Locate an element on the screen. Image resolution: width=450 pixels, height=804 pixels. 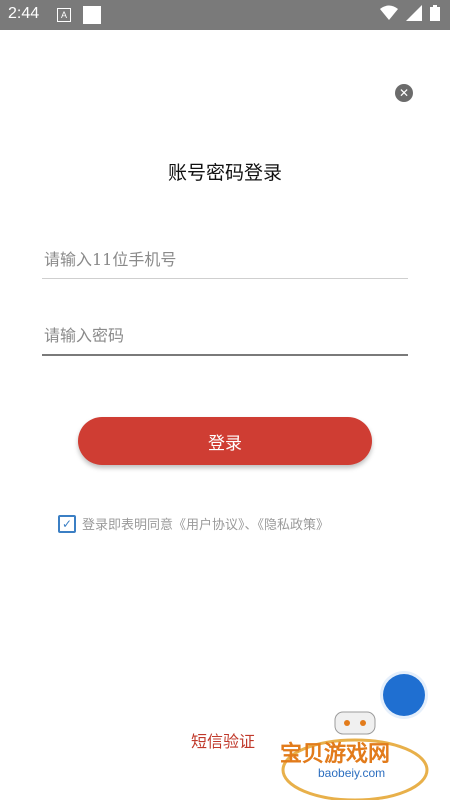
wifi-icon is located at coordinates (389, 12).